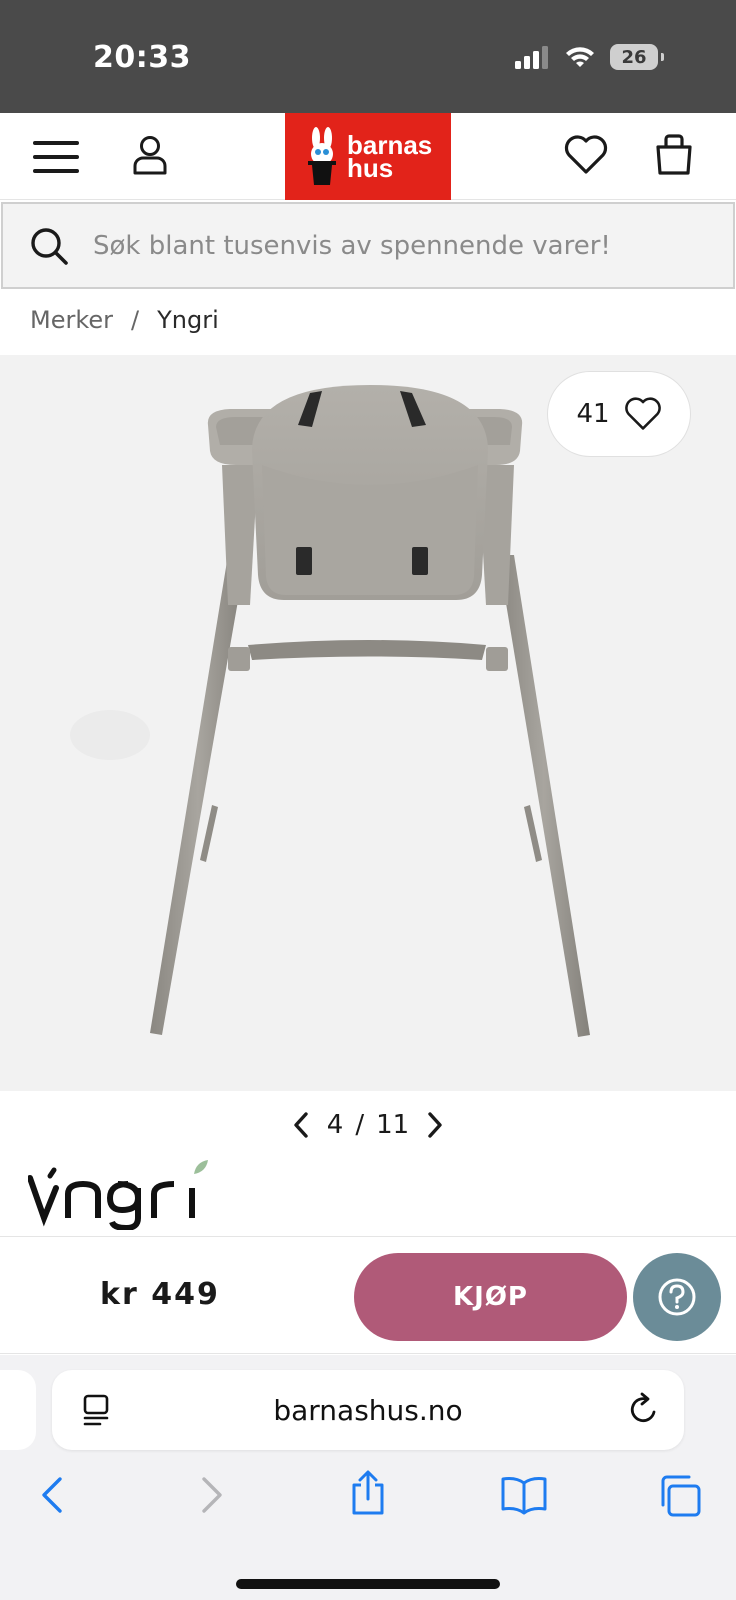  What do you see at coordinates (619, 414) in the screenshot?
I see `like-count-button: 41` at bounding box center [619, 414].